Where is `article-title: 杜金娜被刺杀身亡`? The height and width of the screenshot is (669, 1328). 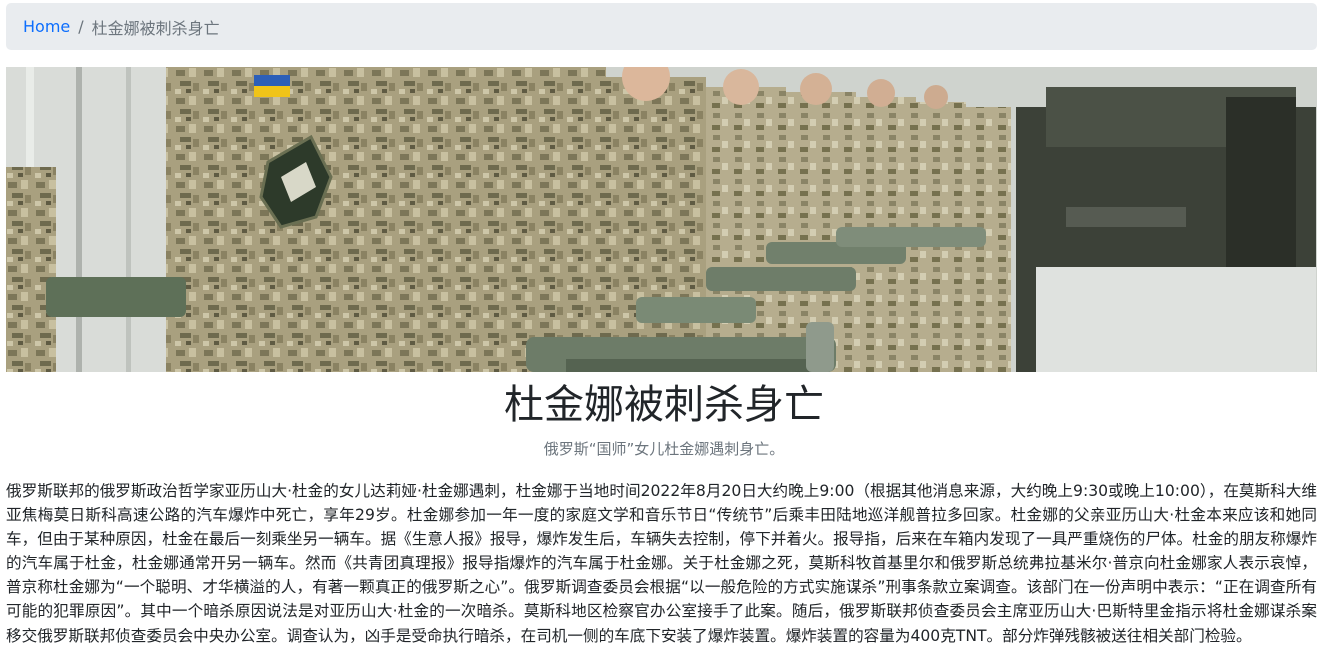 article-title: 杜金娜被刺杀身亡 is located at coordinates (664, 405).